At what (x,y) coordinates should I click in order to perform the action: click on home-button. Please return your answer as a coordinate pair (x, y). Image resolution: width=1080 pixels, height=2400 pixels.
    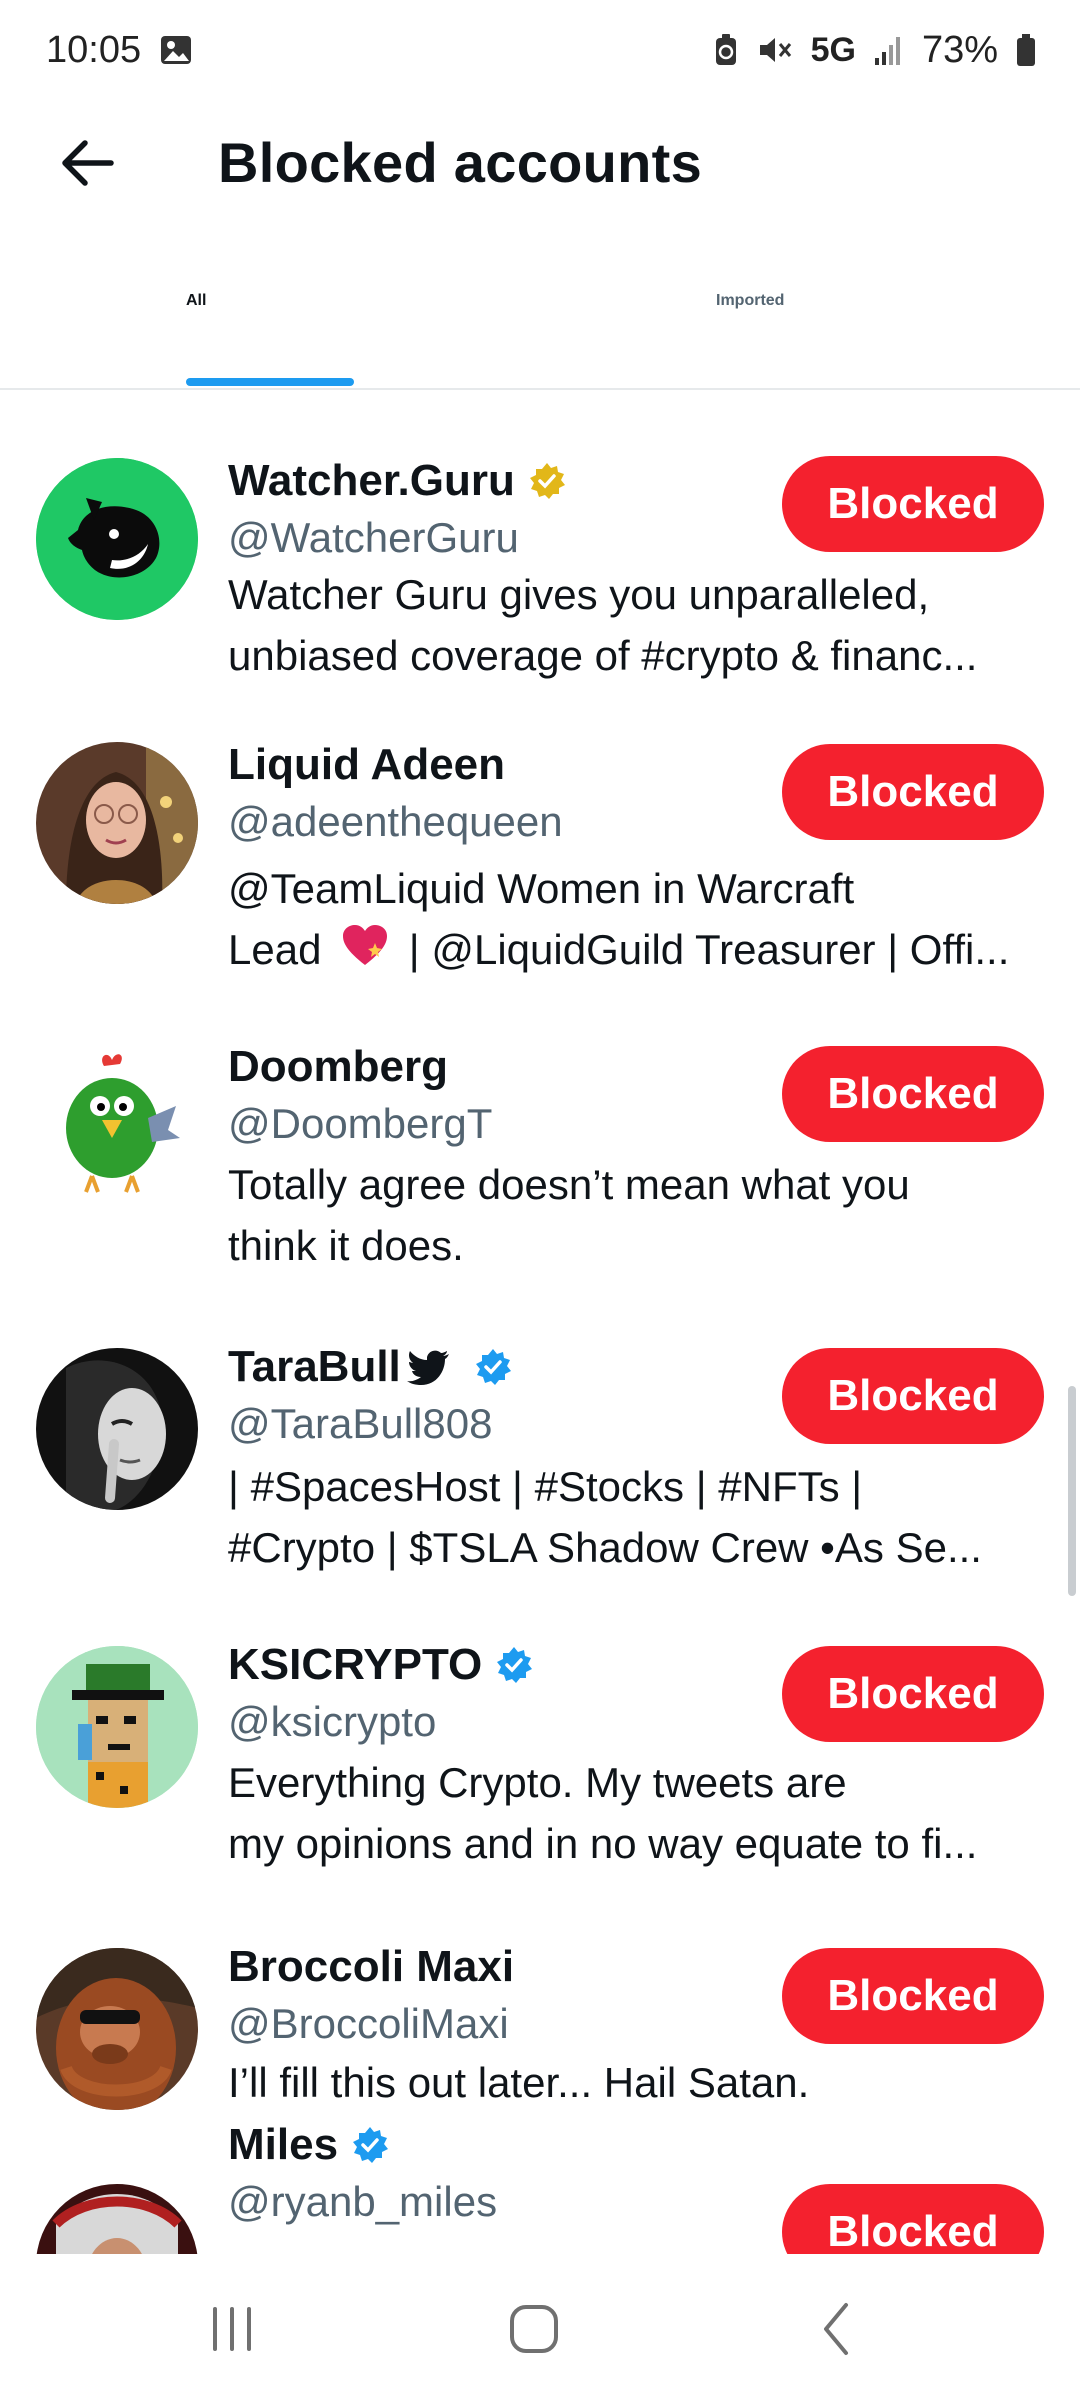
    Looking at the image, I should click on (534, 2329).